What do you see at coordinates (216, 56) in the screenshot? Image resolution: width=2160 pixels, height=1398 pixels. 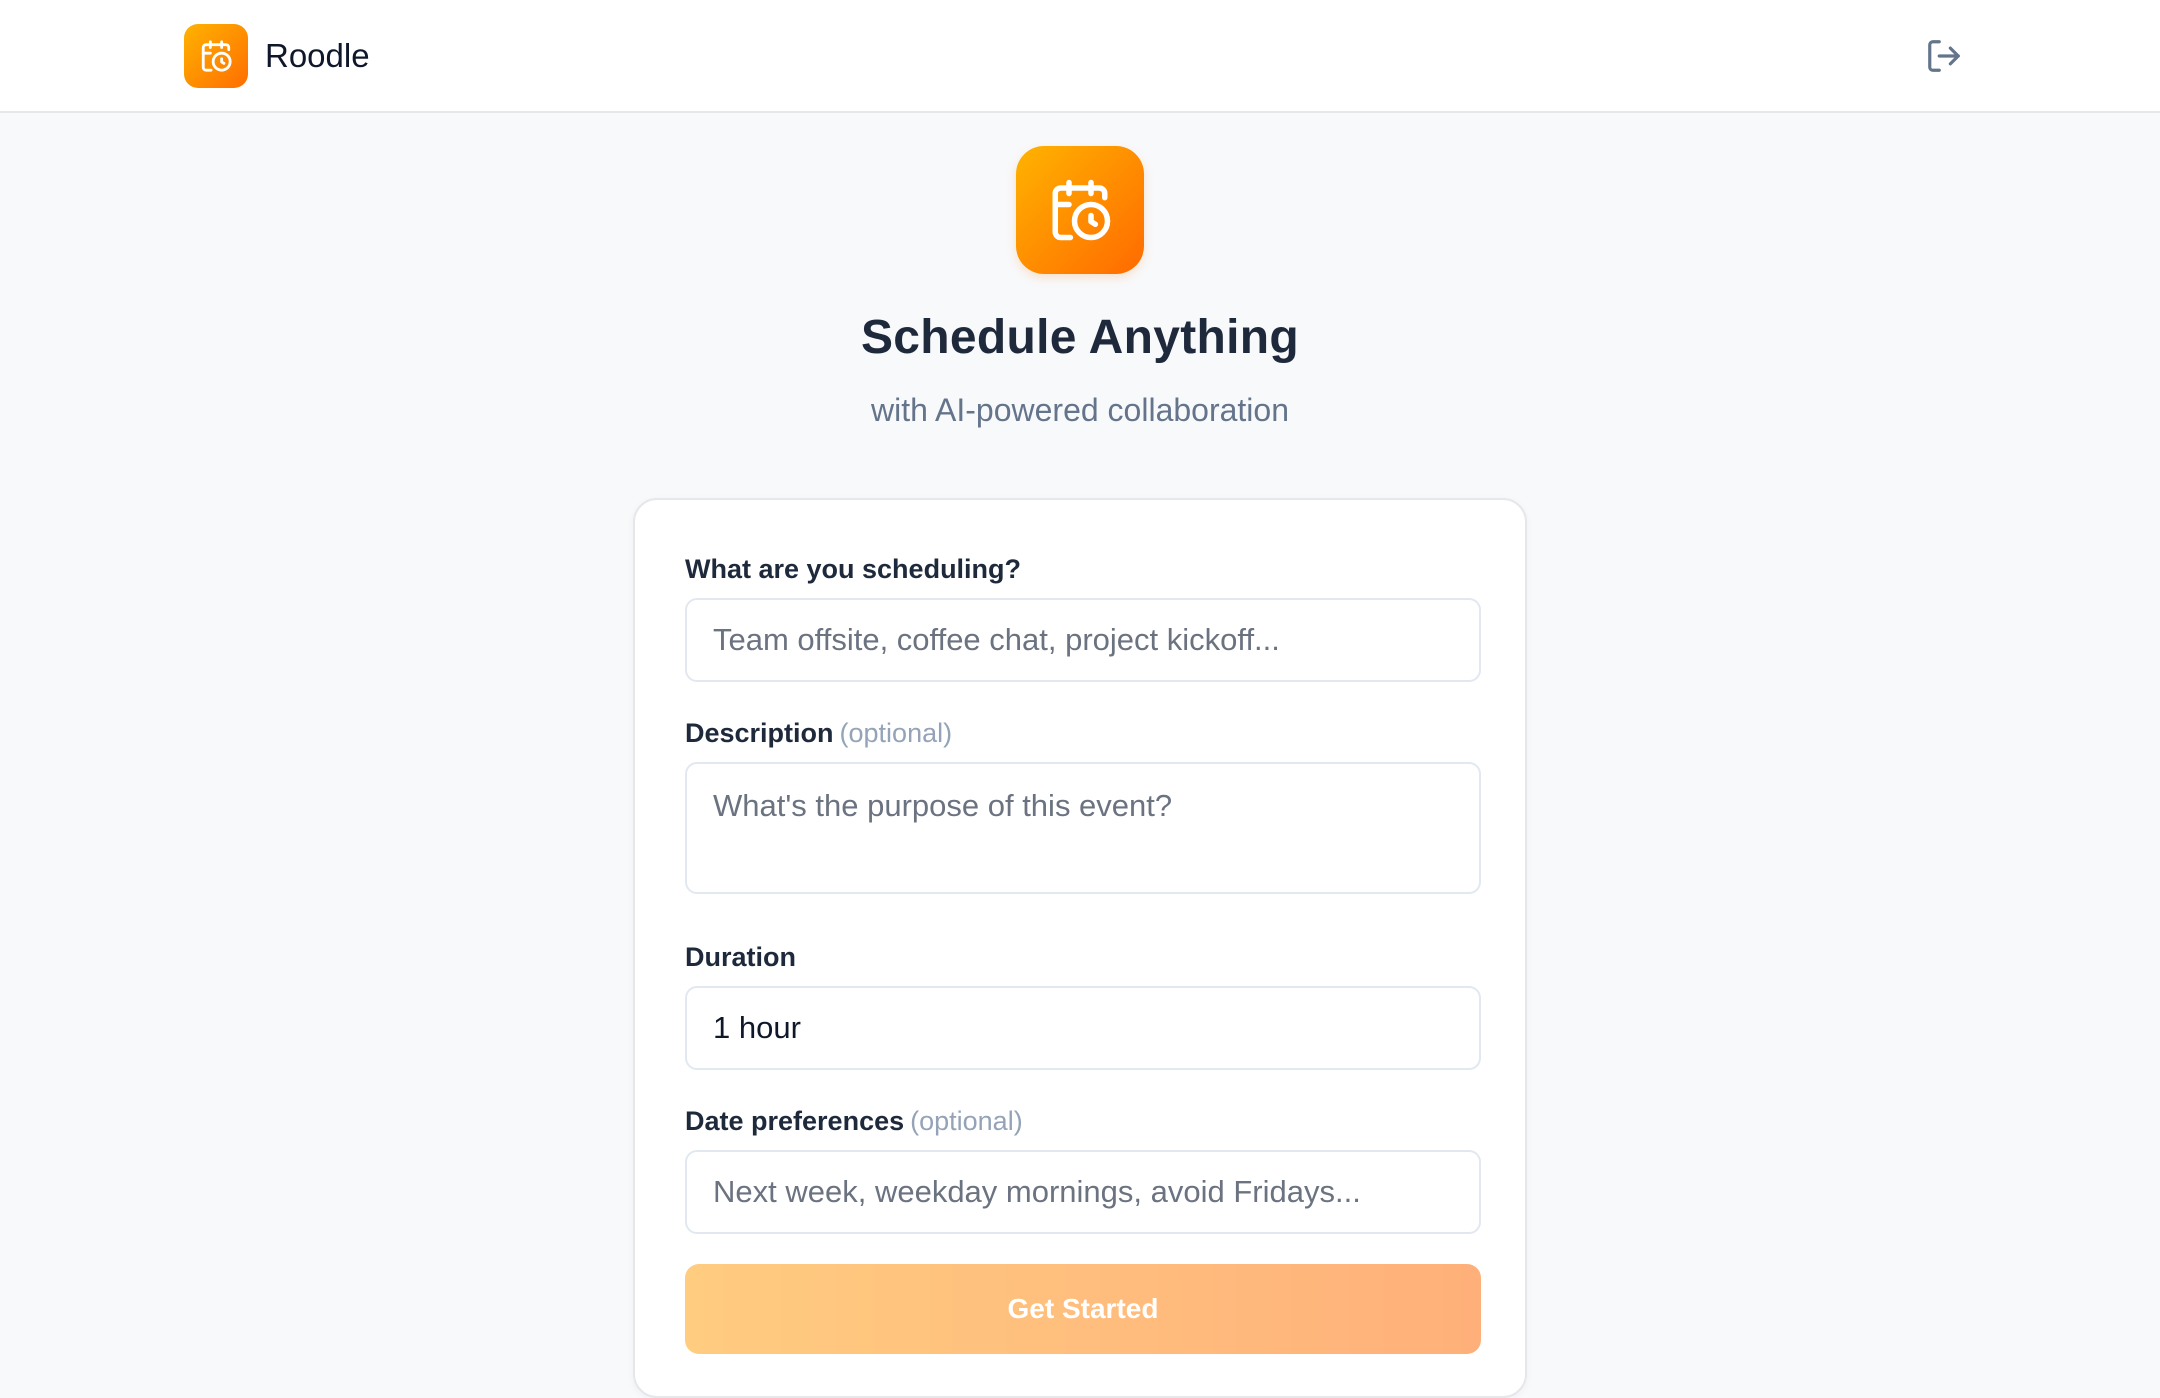 I see `calendar-clock-icon` at bounding box center [216, 56].